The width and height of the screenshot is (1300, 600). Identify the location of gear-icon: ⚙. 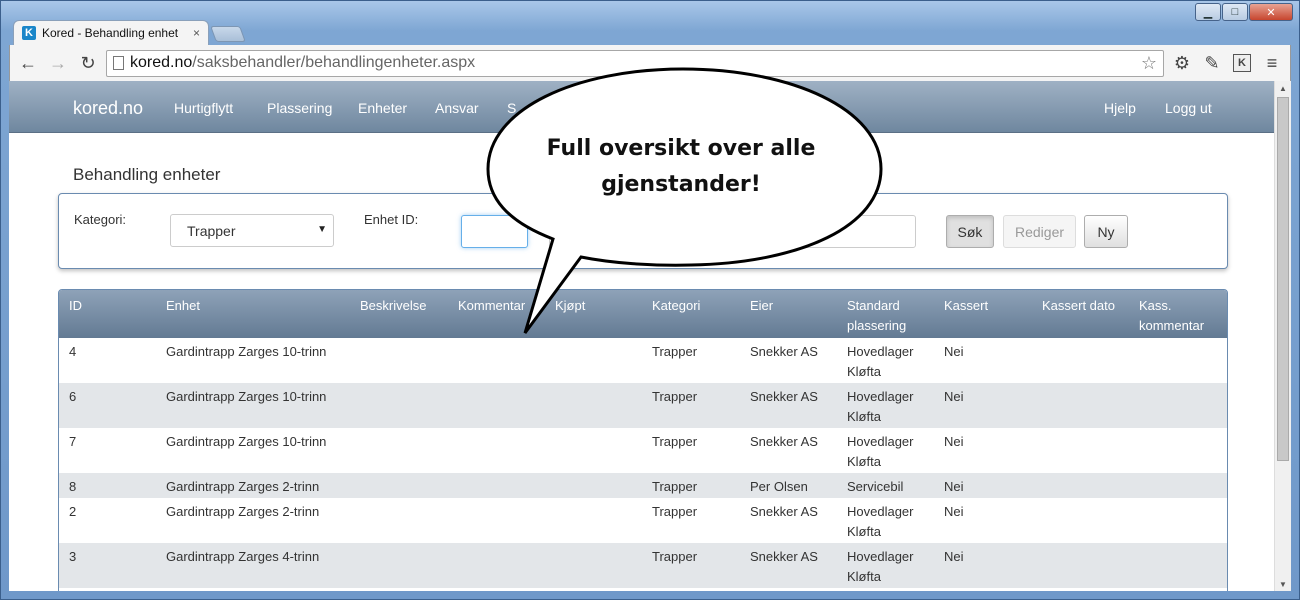
(1182, 63).